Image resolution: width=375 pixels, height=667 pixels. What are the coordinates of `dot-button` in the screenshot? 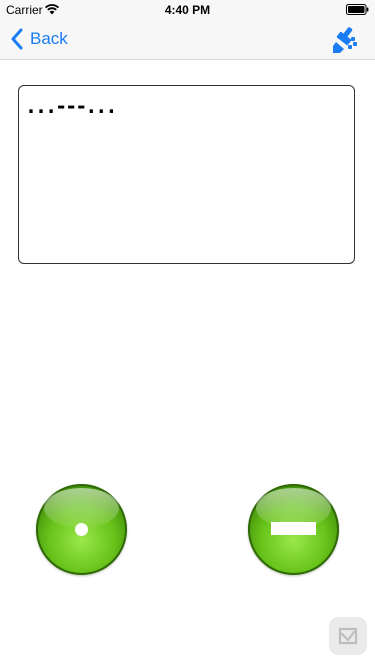 It's located at (81, 529).